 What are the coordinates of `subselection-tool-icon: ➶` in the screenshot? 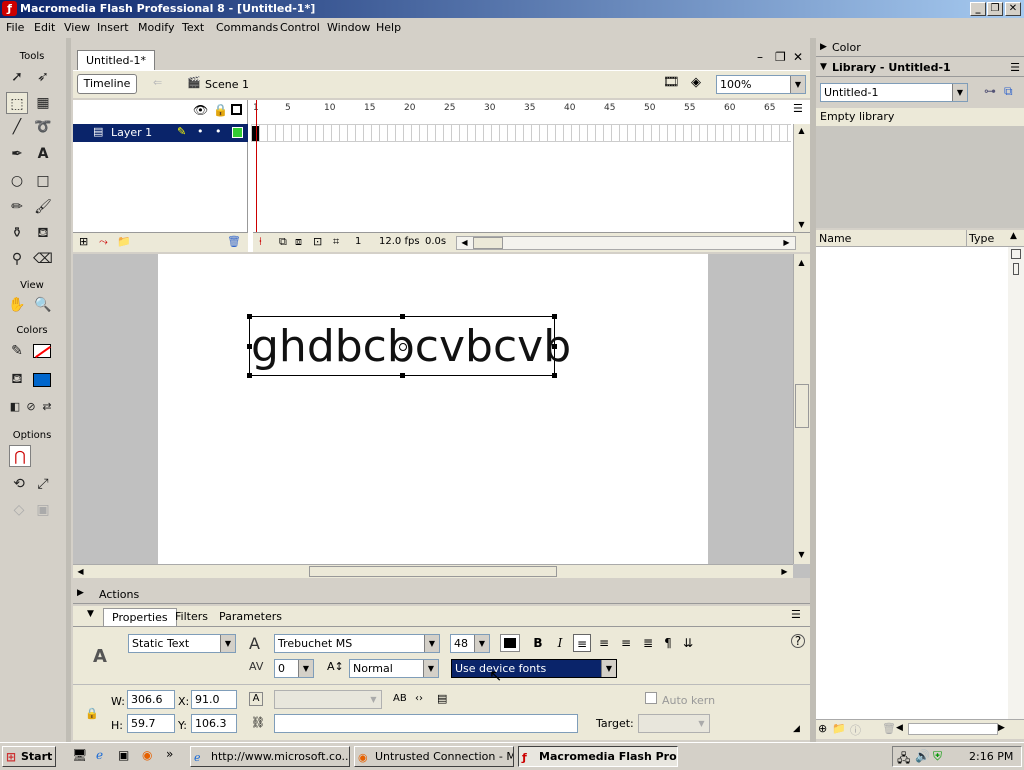 It's located at (43, 77).